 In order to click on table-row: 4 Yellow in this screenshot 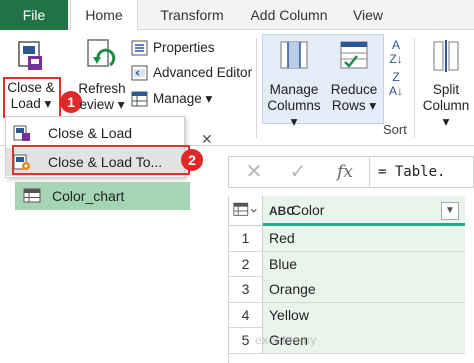, I will do `click(347, 315)`.